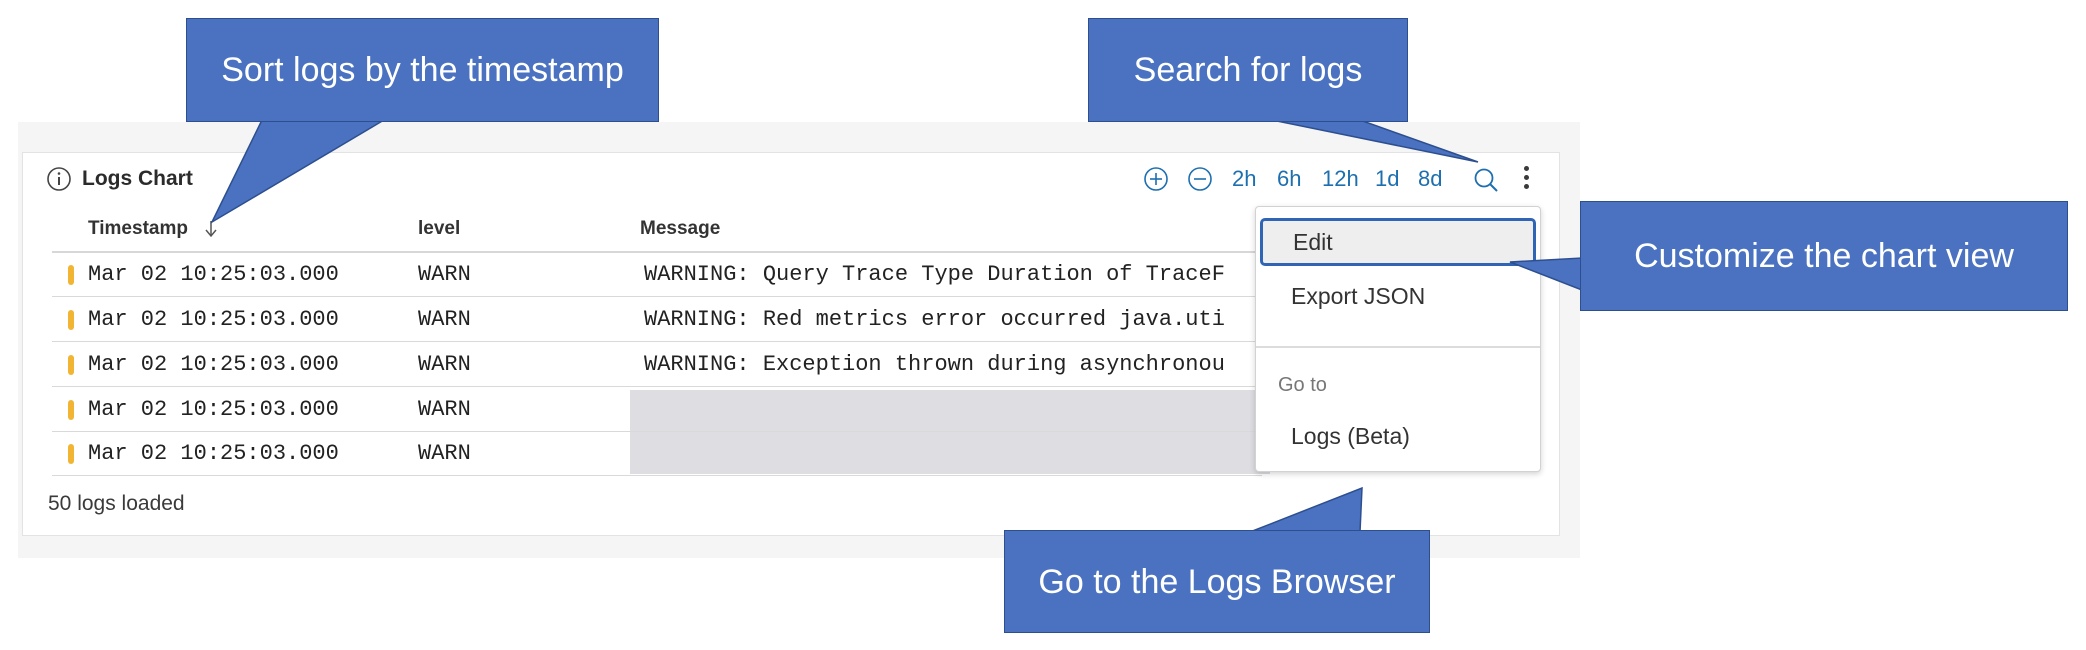  What do you see at coordinates (422, 70) in the screenshot?
I see `sort-callout: Sort logs by the timestamp` at bounding box center [422, 70].